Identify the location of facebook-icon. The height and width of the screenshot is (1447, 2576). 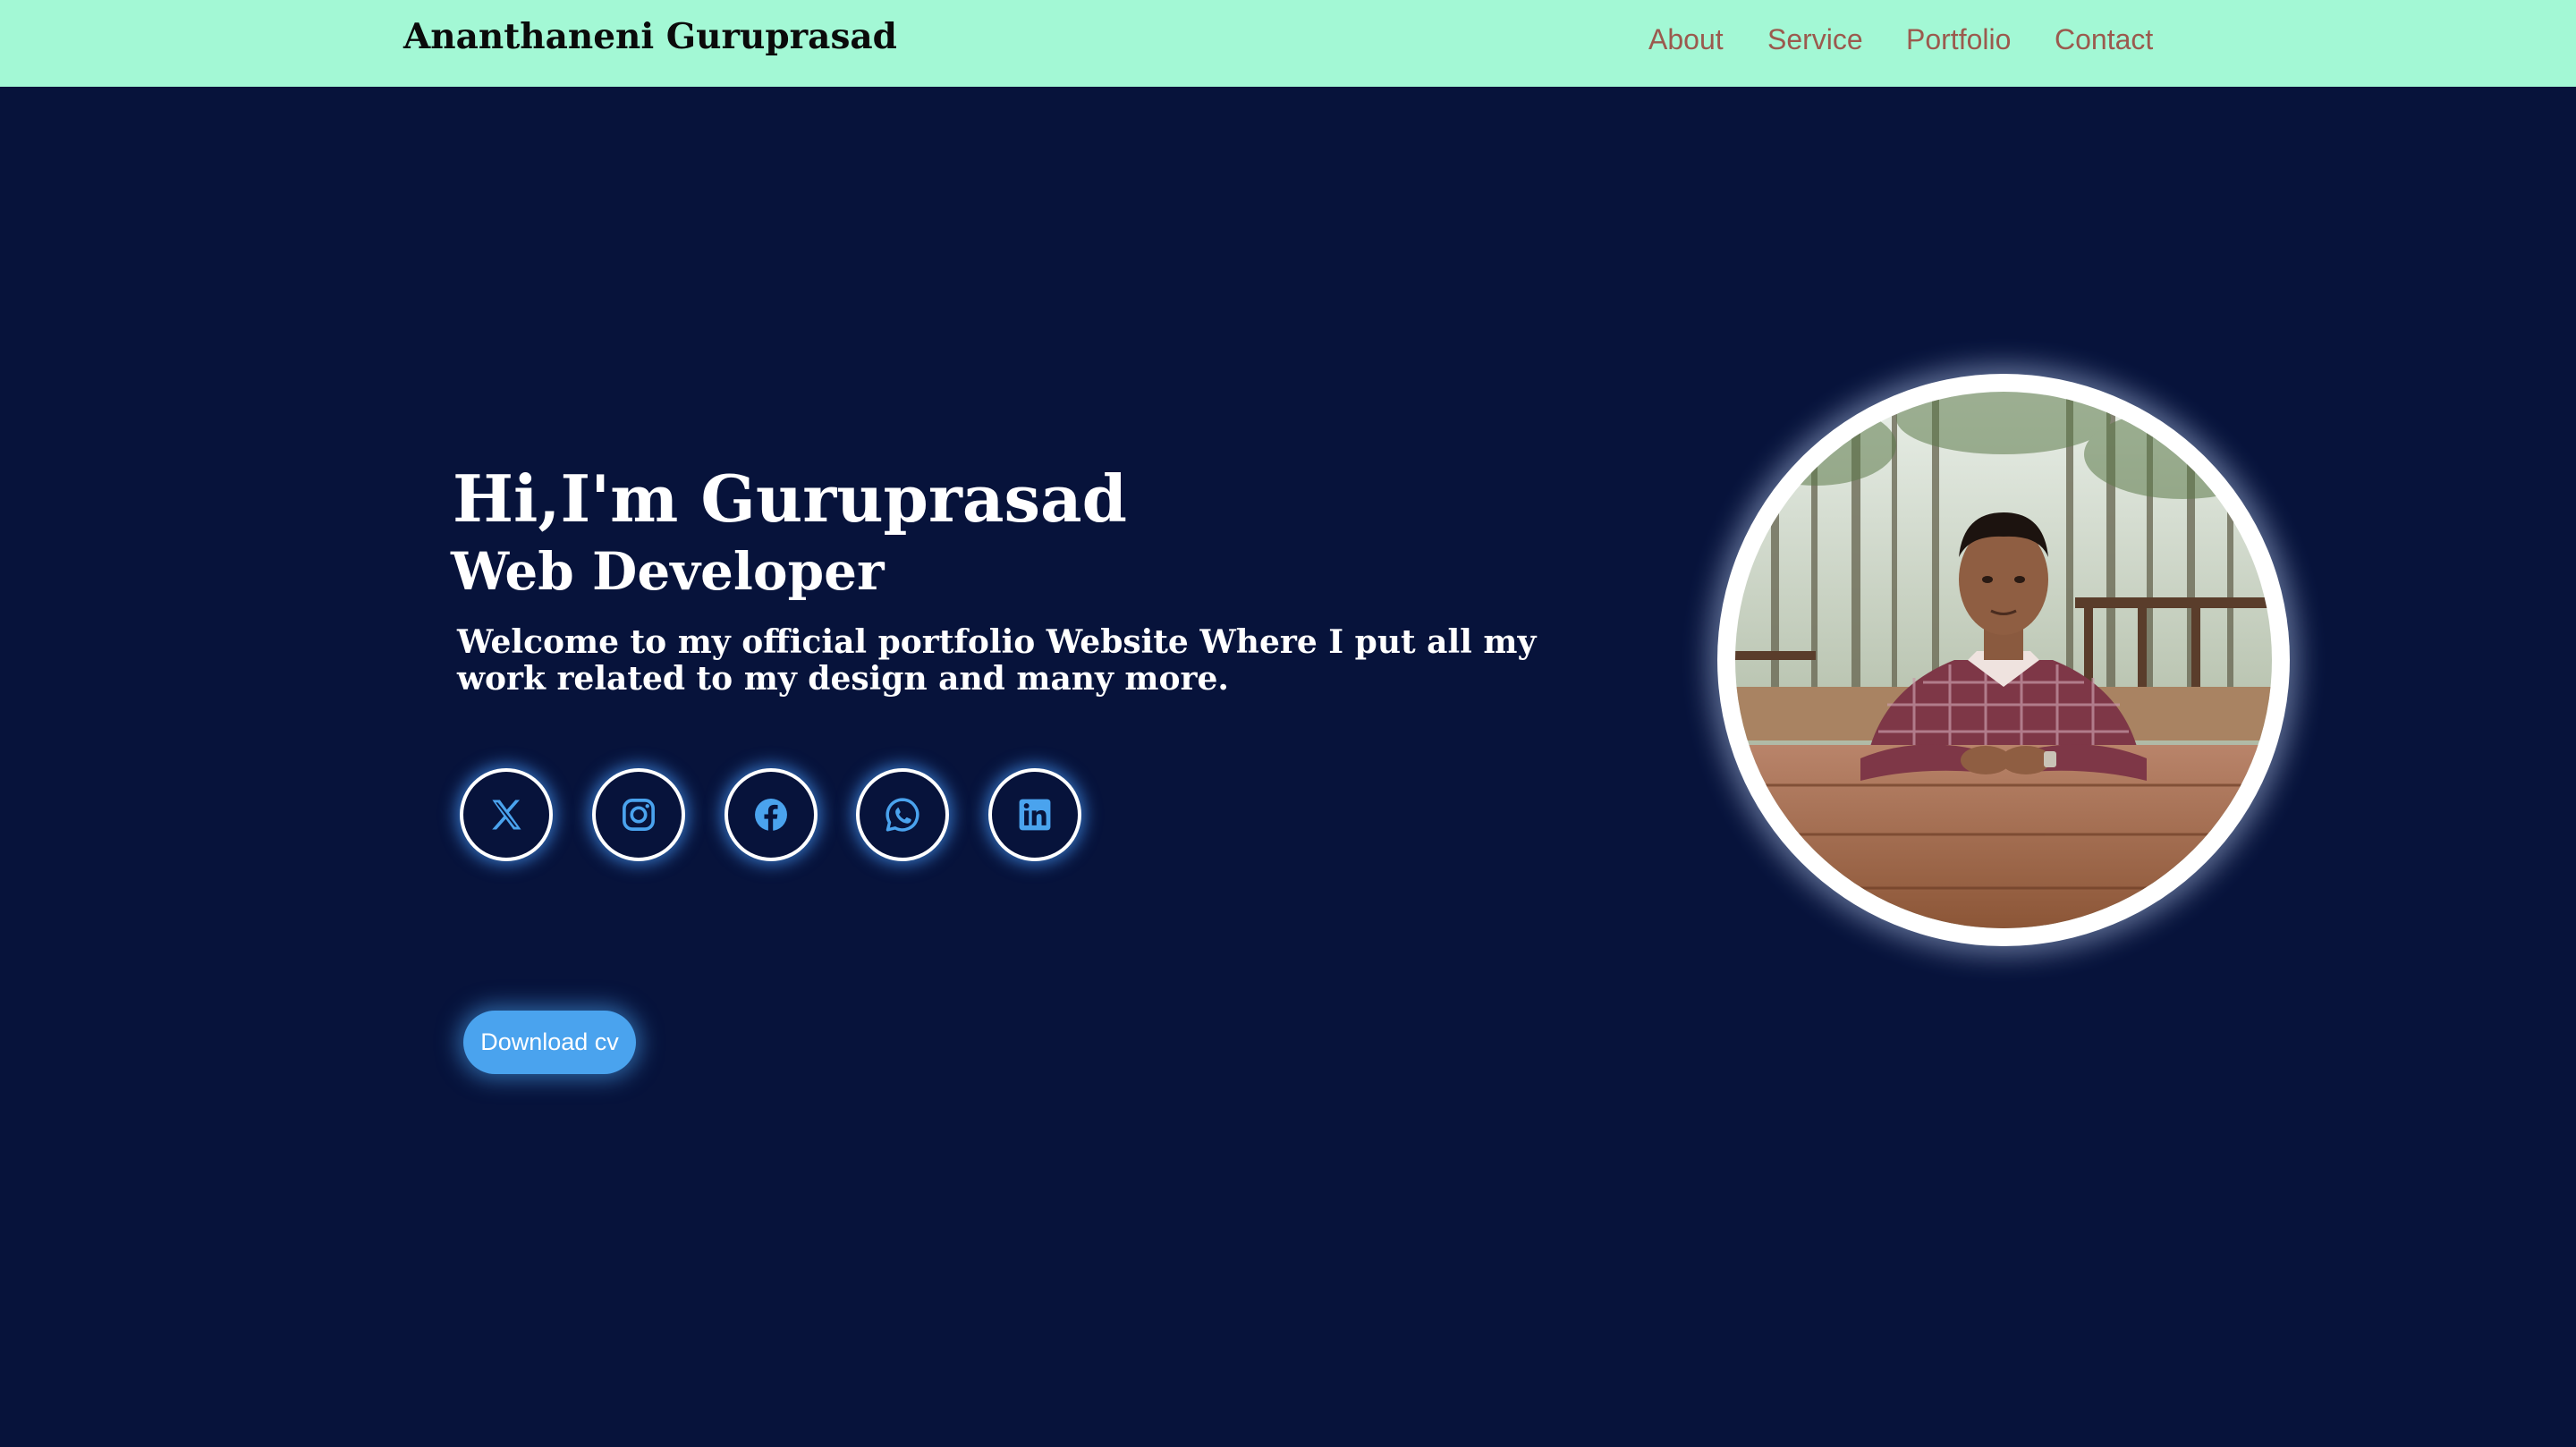
(771, 815).